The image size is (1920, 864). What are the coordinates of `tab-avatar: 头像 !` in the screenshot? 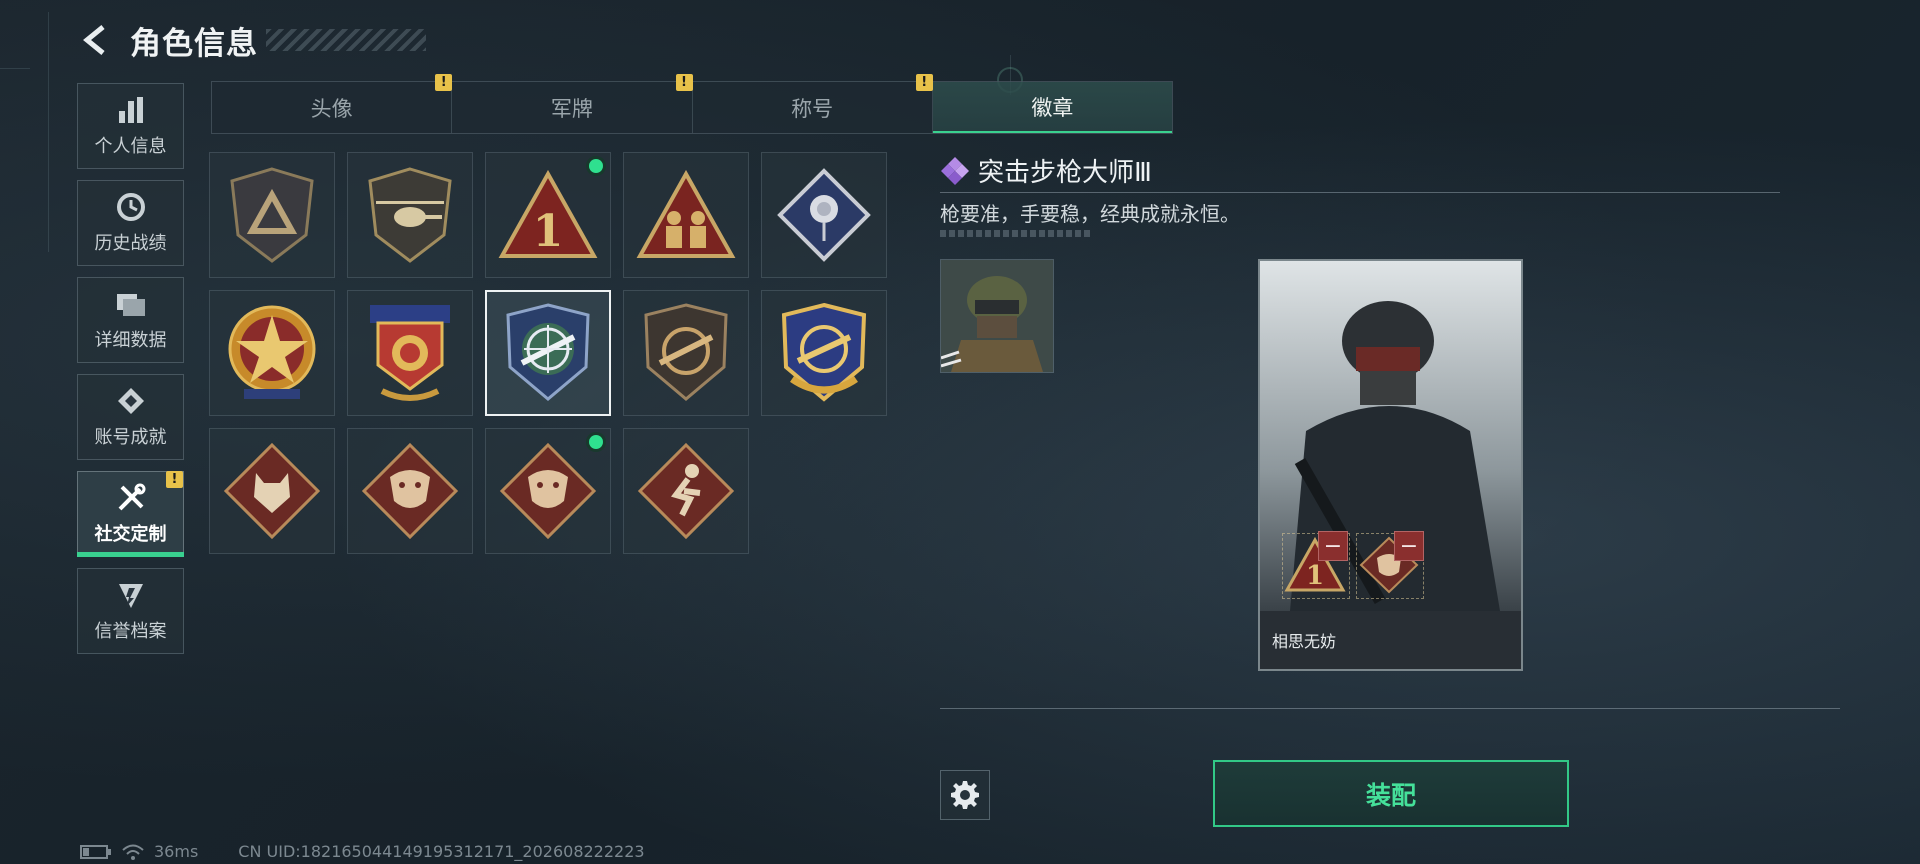 It's located at (332, 103).